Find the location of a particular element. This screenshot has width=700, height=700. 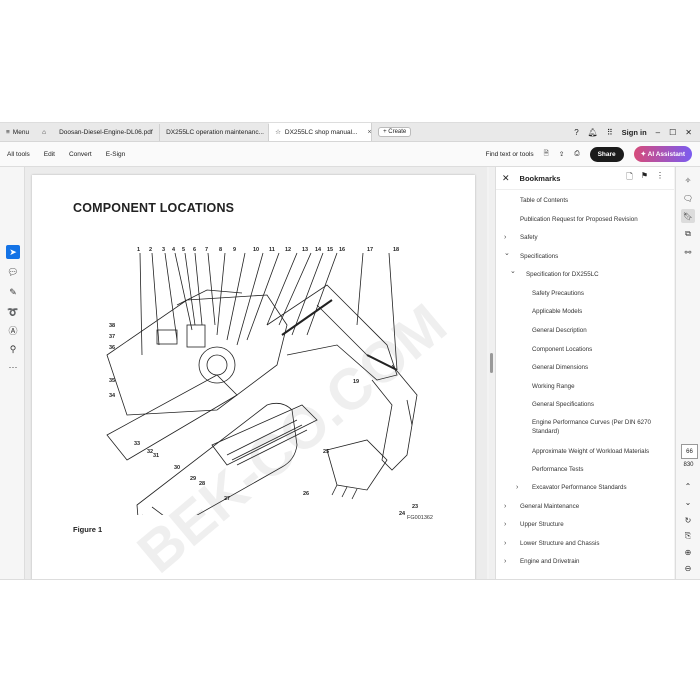

callout-label: 36 is located at coordinates (112, 348).